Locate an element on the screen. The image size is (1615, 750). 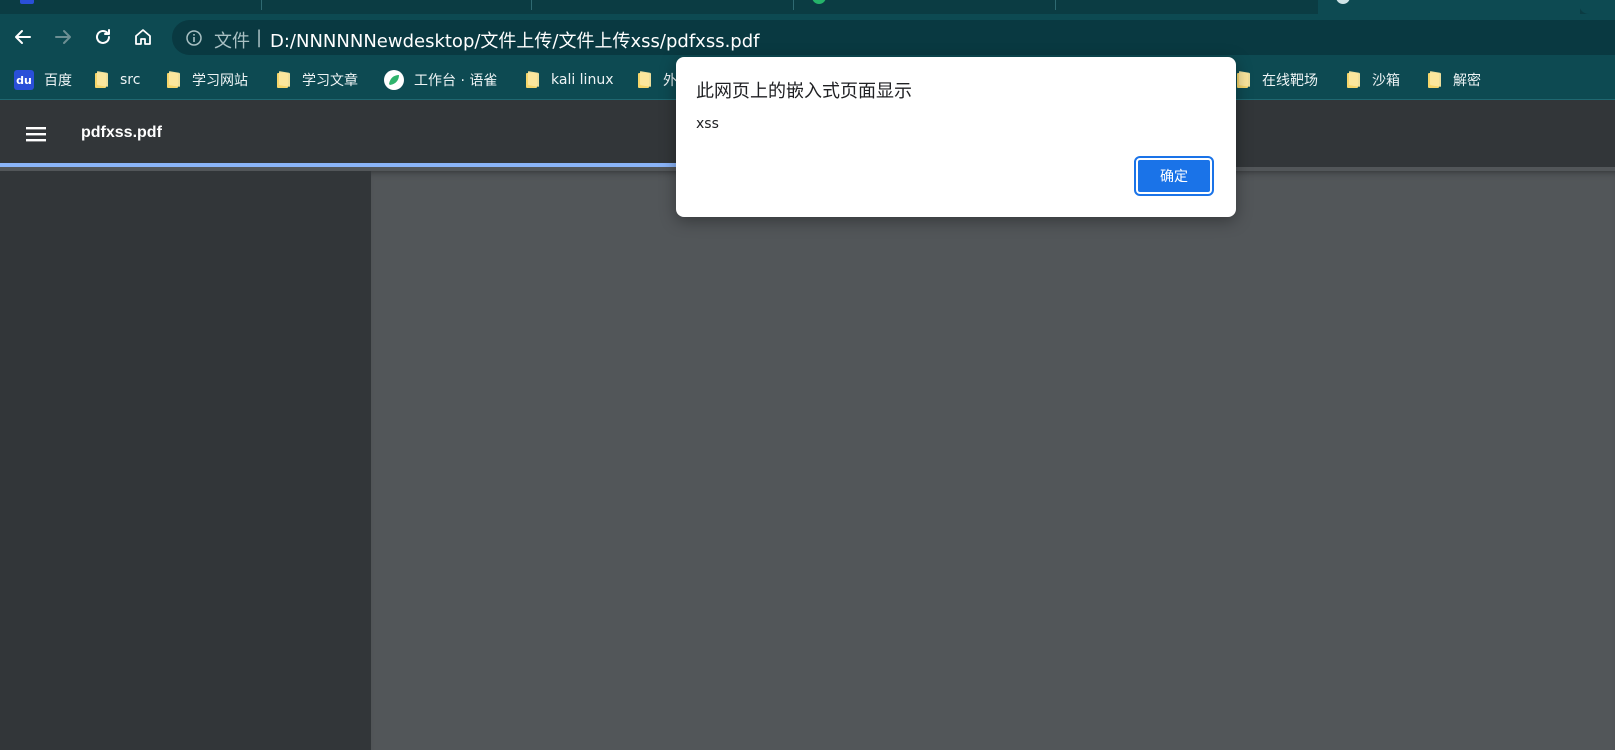
pdf-file-name: pdfxss.pdf is located at coordinates (121, 132).